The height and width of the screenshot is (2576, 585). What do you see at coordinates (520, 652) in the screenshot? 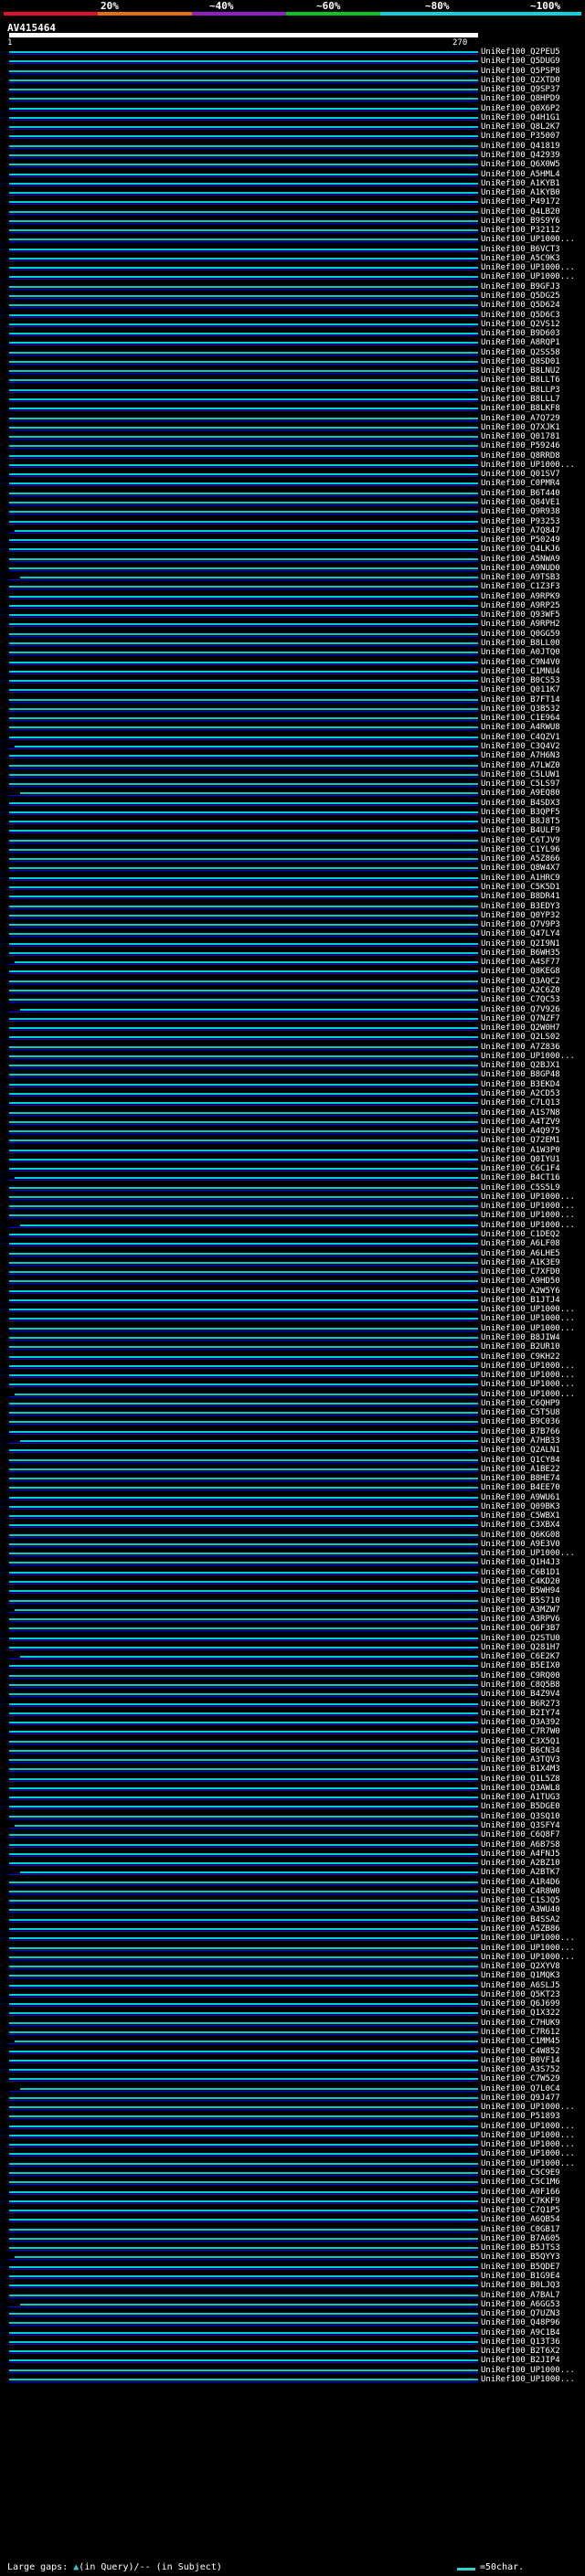
I see `hit-label-link: UniRef100_A0JTQ0` at bounding box center [520, 652].